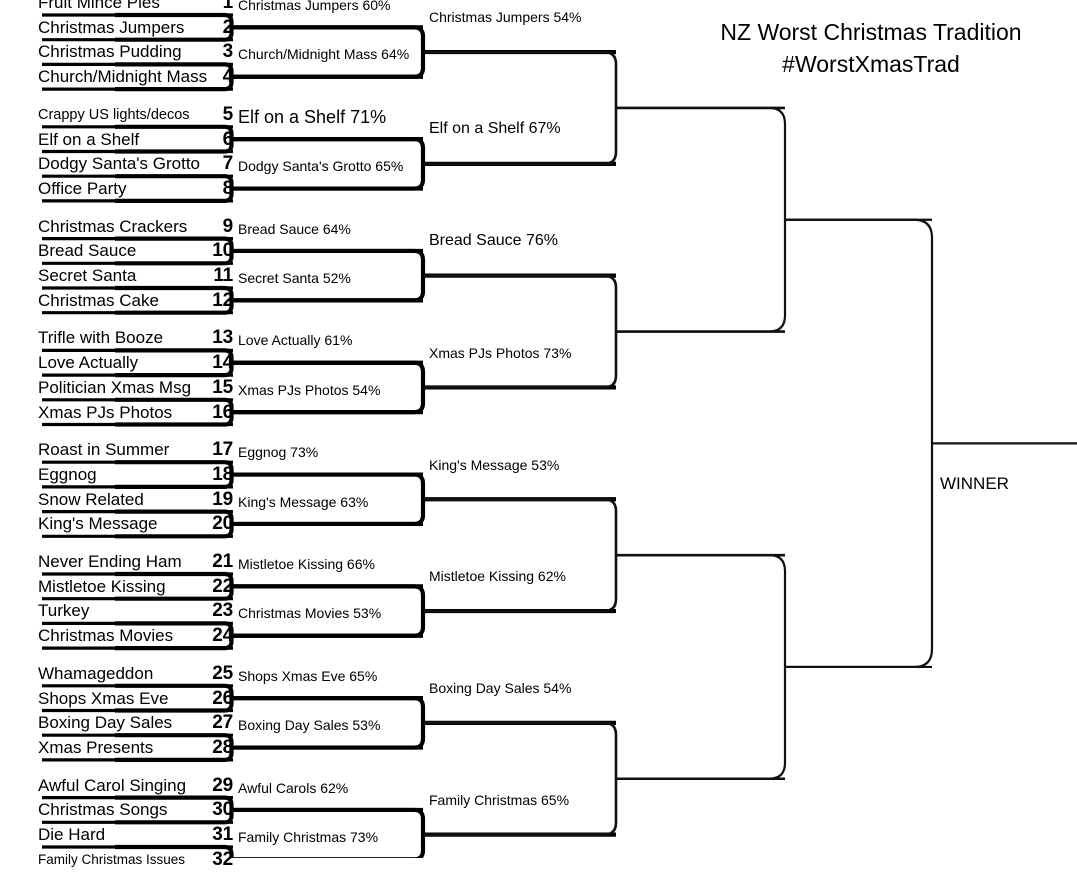 The height and width of the screenshot is (873, 1077). What do you see at coordinates (103, 698) in the screenshot?
I see `seed-name: Shops Xmas Eve` at bounding box center [103, 698].